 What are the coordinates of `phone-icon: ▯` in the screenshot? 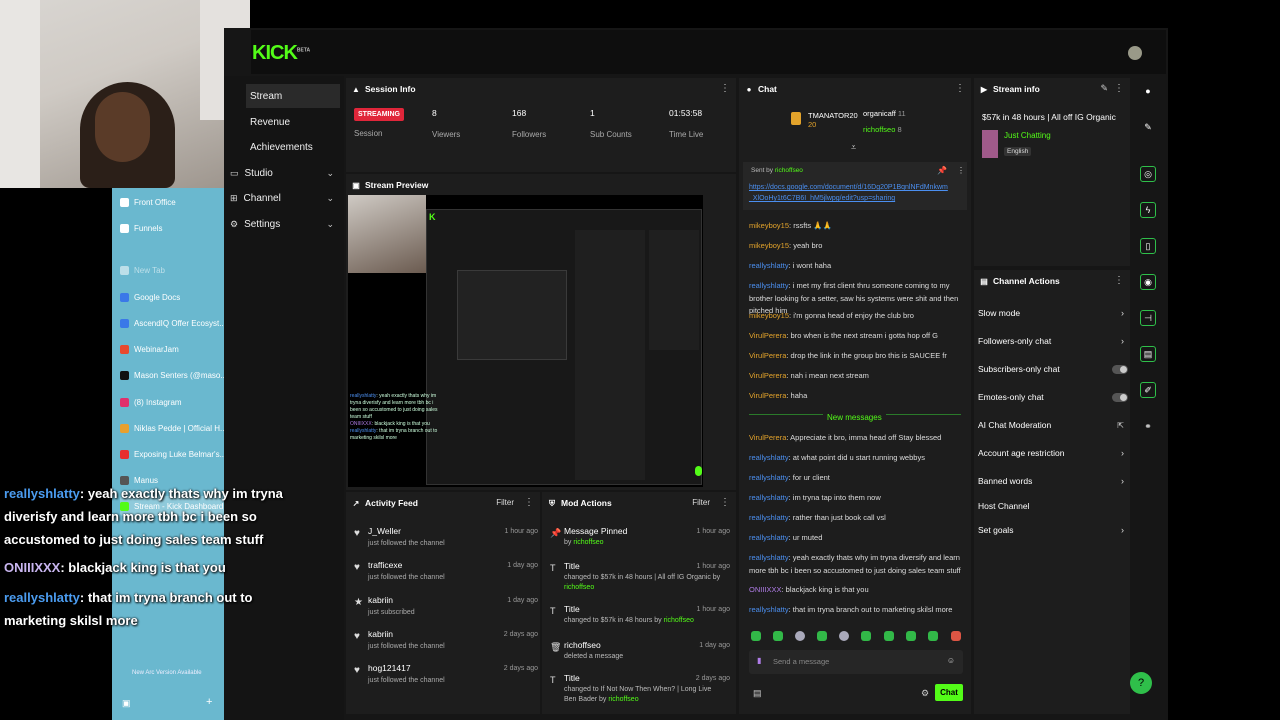 It's located at (1148, 246).